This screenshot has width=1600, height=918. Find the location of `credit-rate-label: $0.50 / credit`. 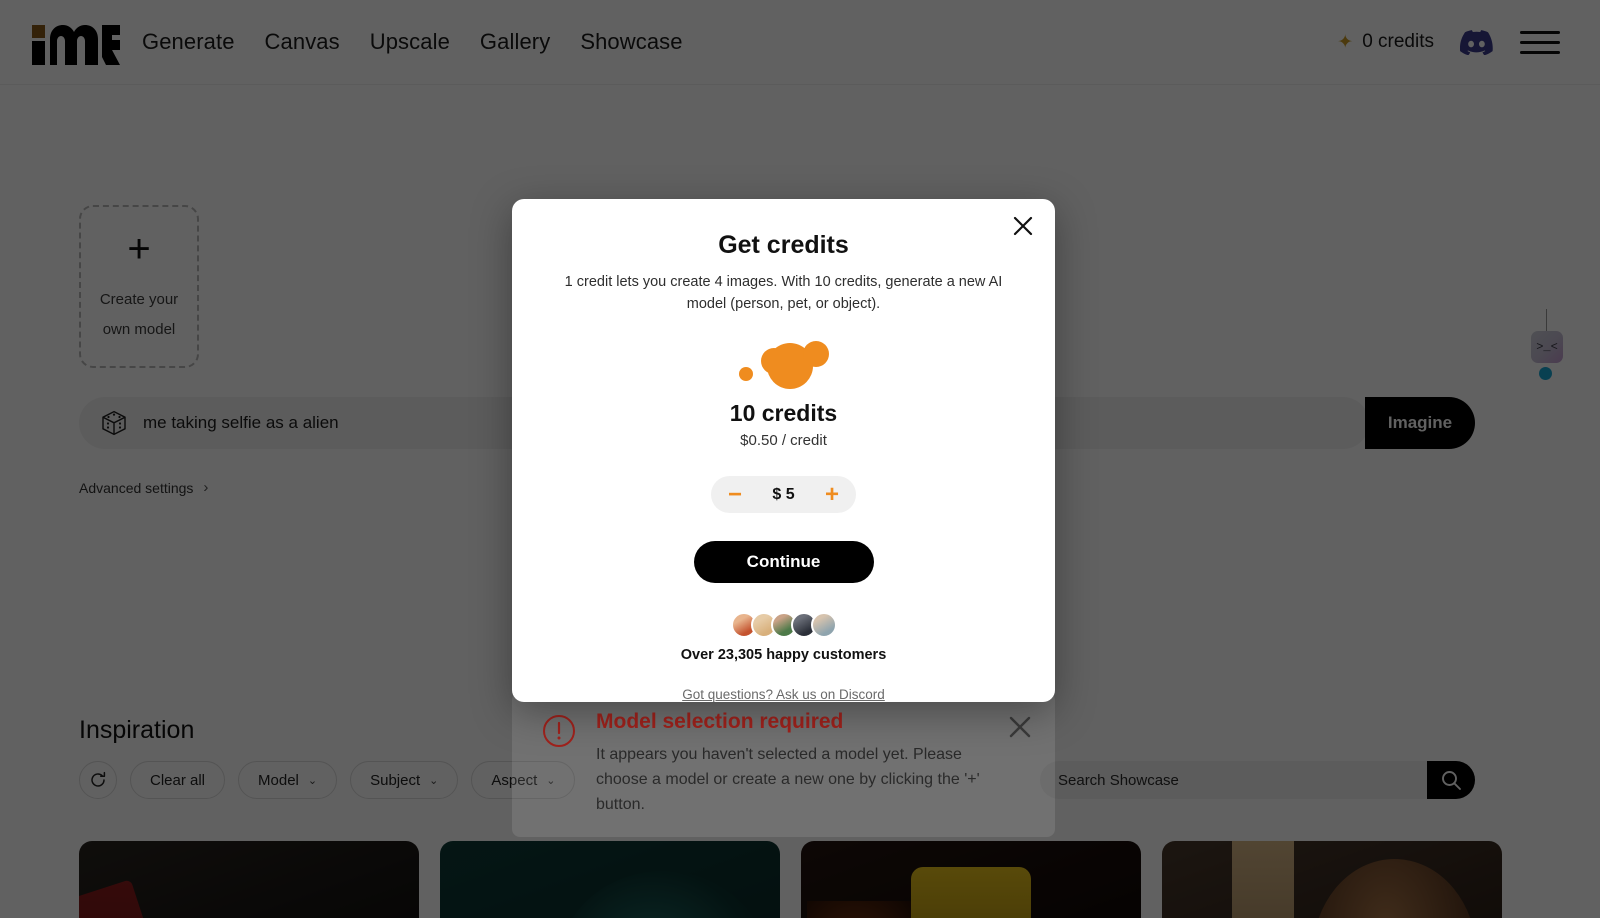

credit-rate-label: $0.50 / credit is located at coordinates (783, 441).